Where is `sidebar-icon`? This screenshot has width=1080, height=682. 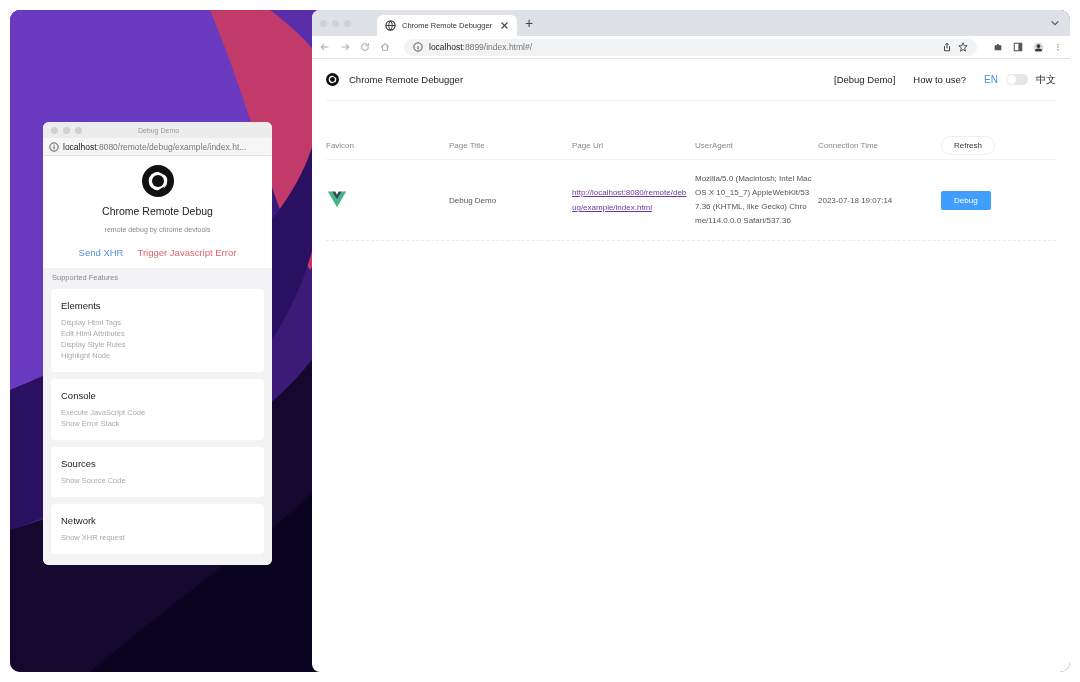
sidebar-icon is located at coordinates (1018, 47).